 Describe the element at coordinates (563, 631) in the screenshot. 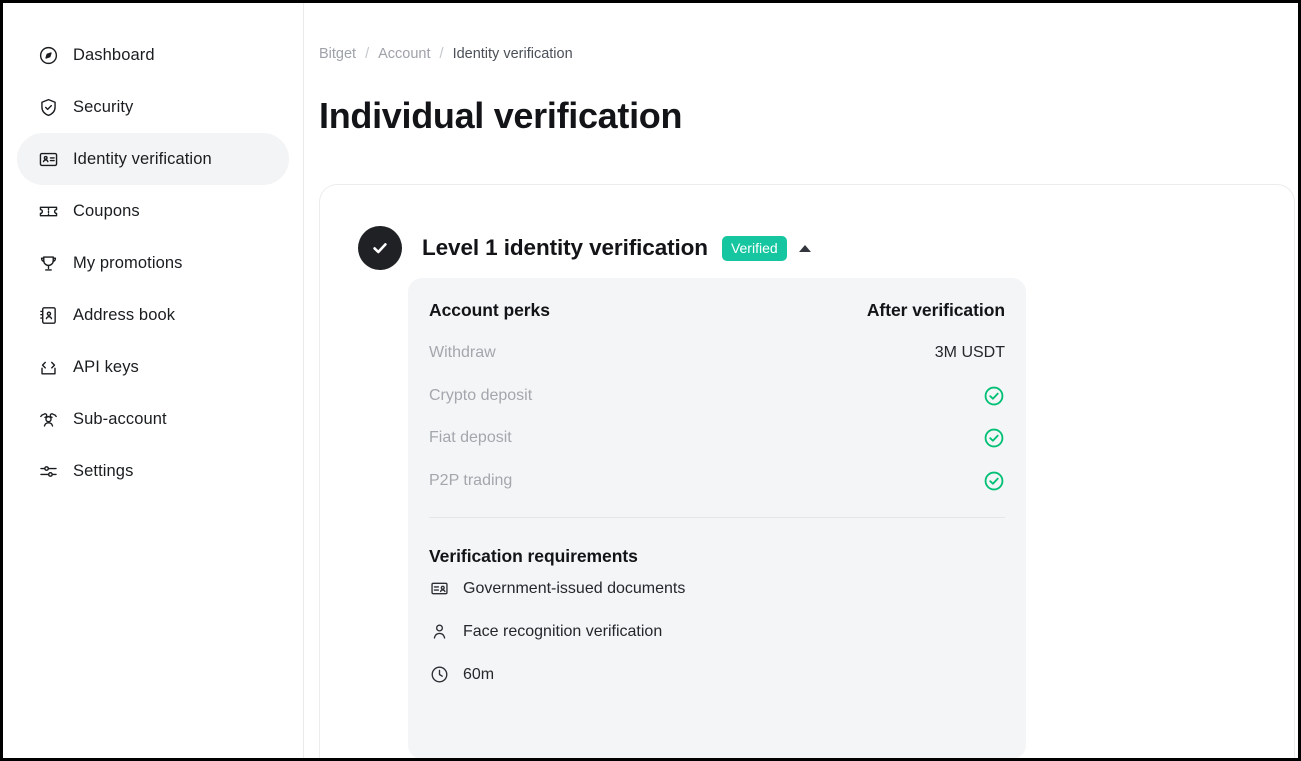

I see `requirement-label: Face recognition verification` at that location.